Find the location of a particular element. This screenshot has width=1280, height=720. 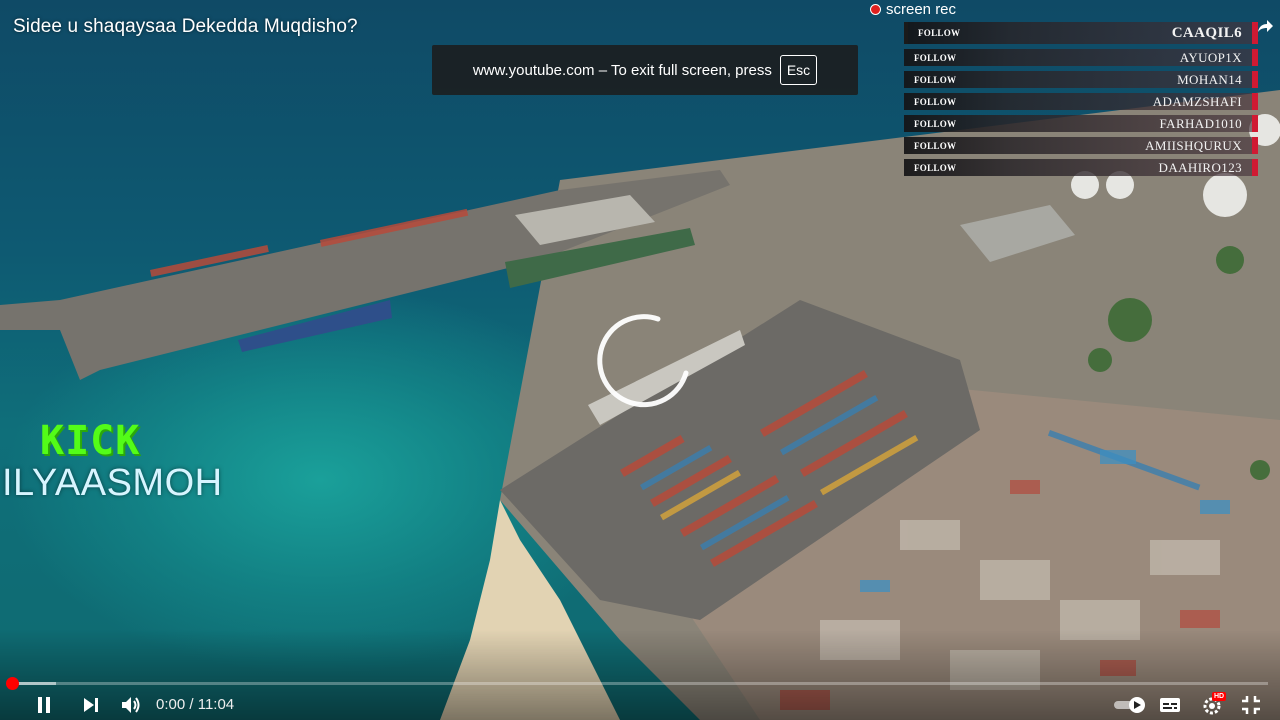

follow-row: FOLLOW ADAMZSHAFI is located at coordinates (1081, 101).